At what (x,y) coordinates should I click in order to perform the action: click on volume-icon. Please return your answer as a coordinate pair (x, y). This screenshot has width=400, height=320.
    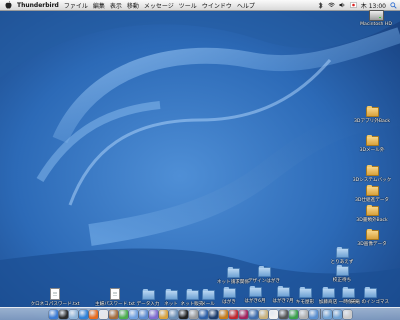
    Looking at the image, I should click on (342, 5).